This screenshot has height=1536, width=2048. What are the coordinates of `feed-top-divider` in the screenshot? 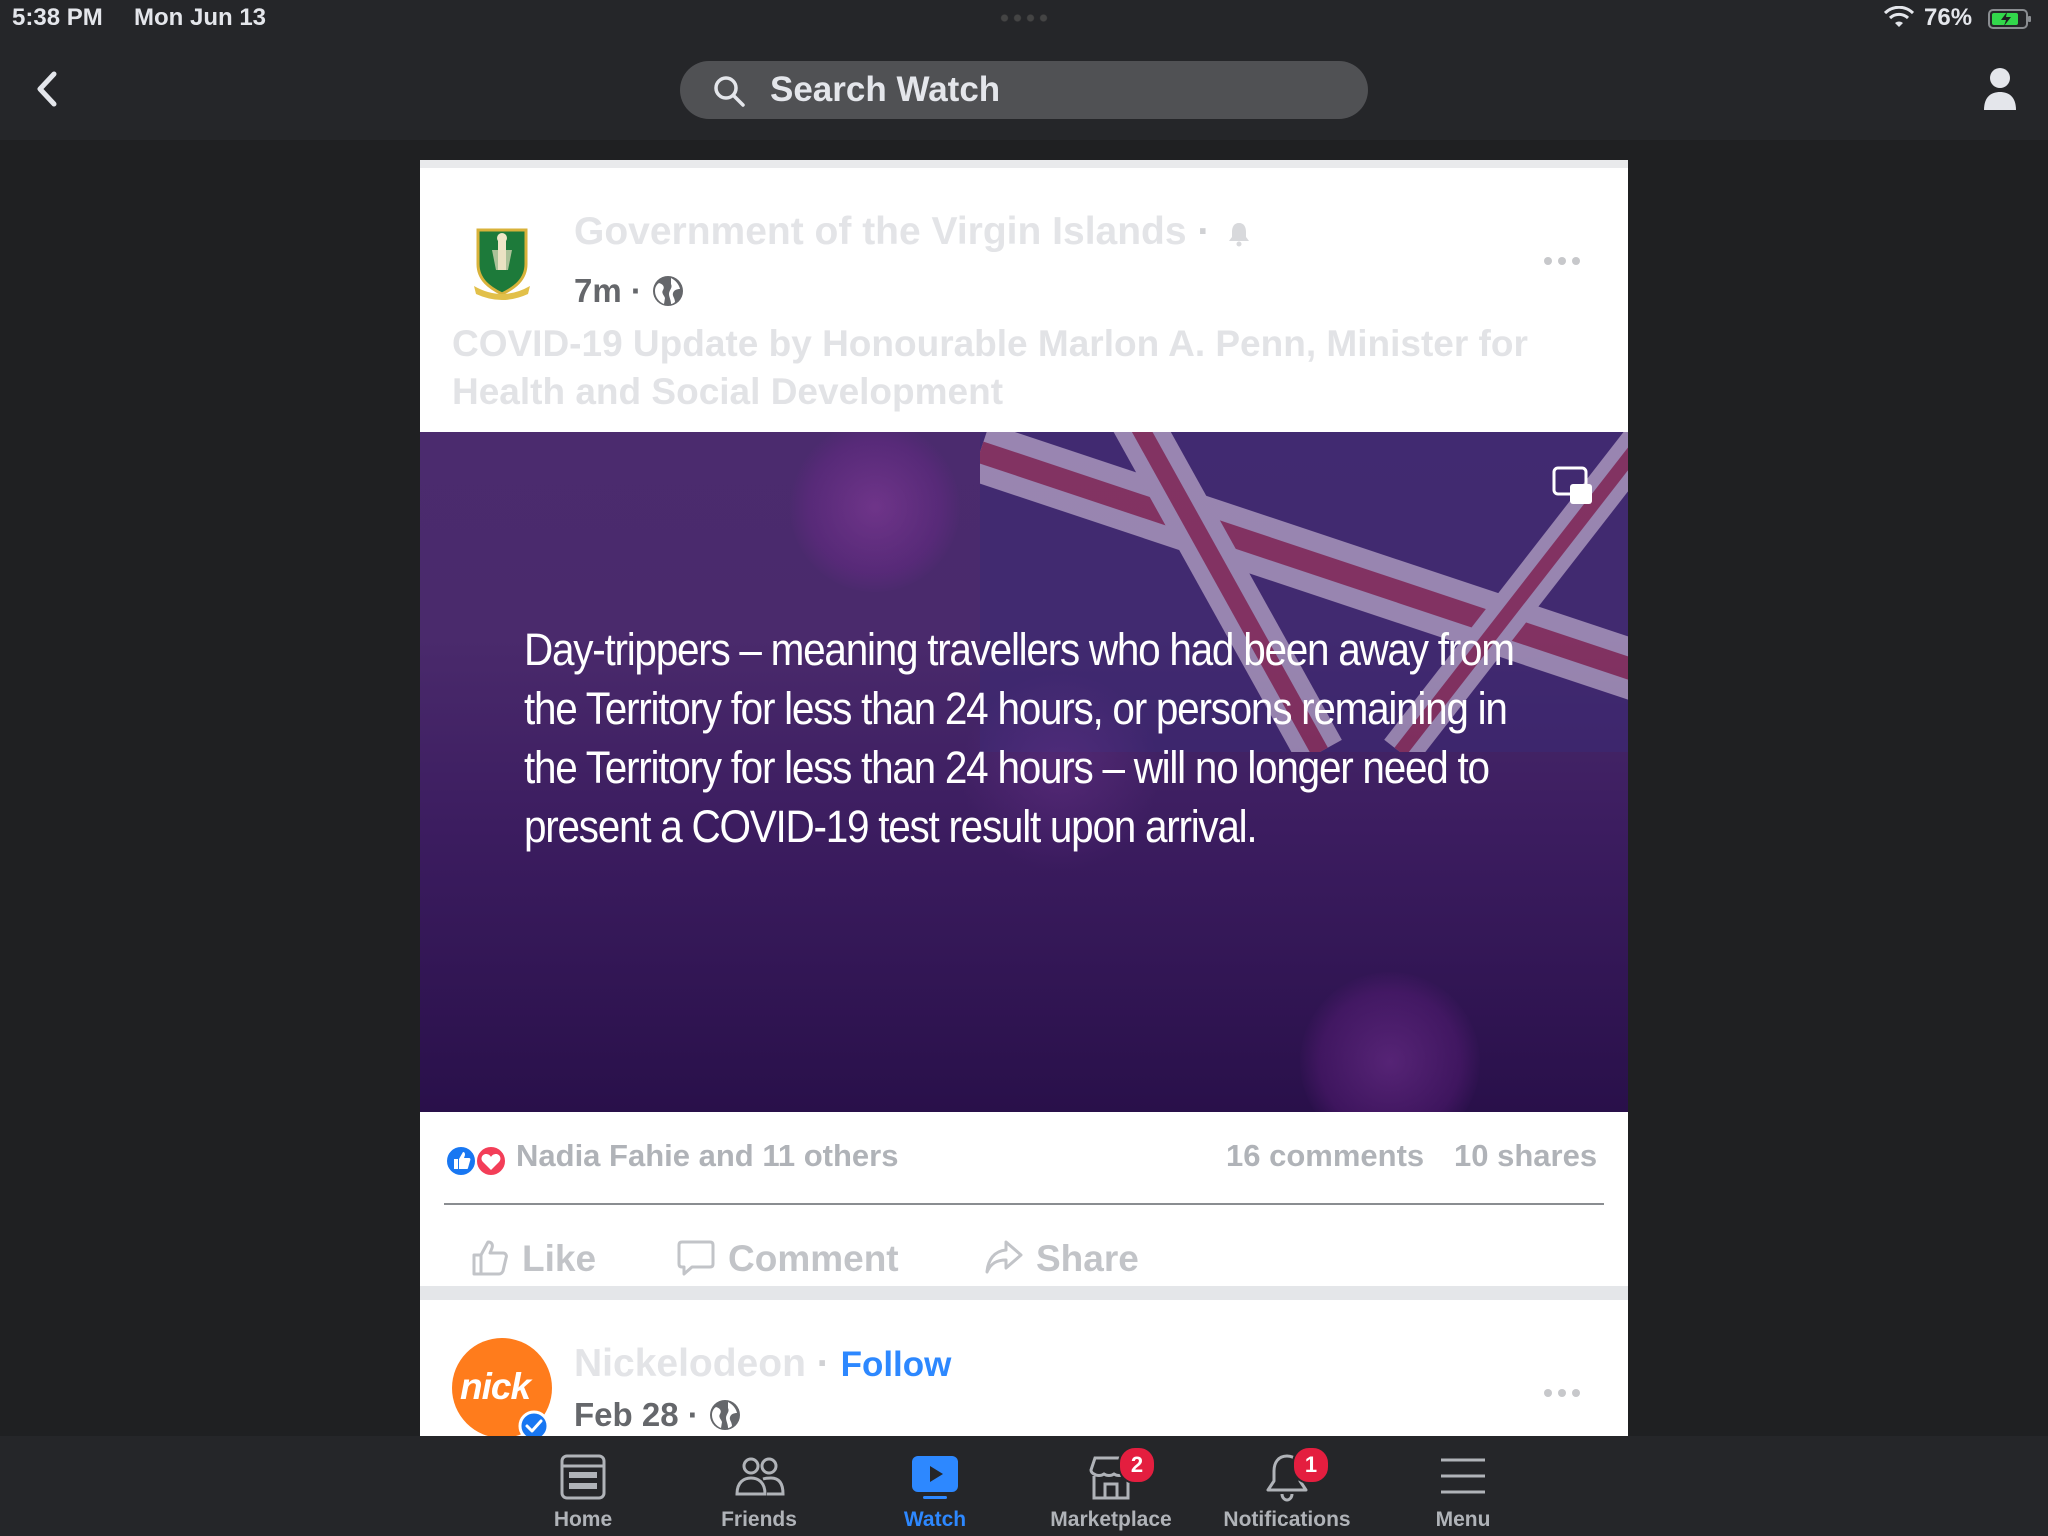 It's located at (1024, 164).